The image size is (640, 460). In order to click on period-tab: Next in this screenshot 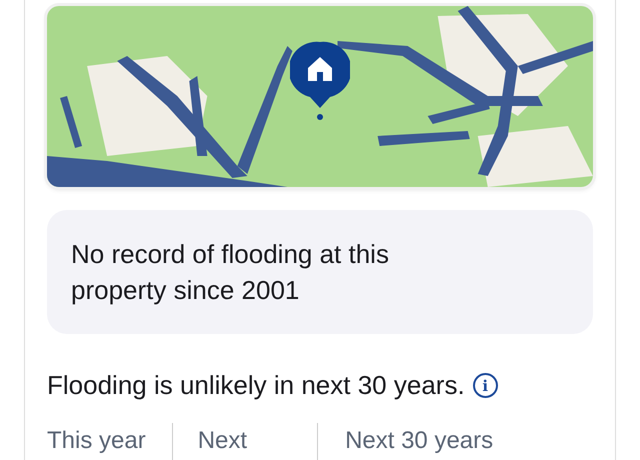, I will do `click(245, 441)`.